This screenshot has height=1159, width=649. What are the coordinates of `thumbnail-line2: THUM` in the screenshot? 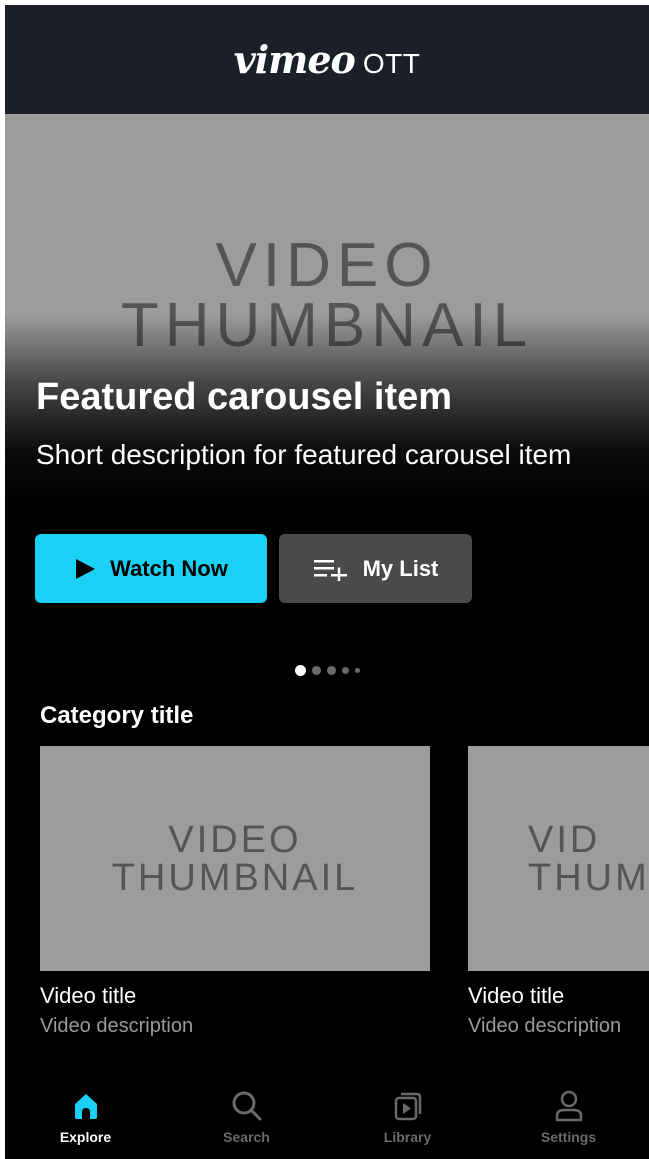 It's located at (588, 877).